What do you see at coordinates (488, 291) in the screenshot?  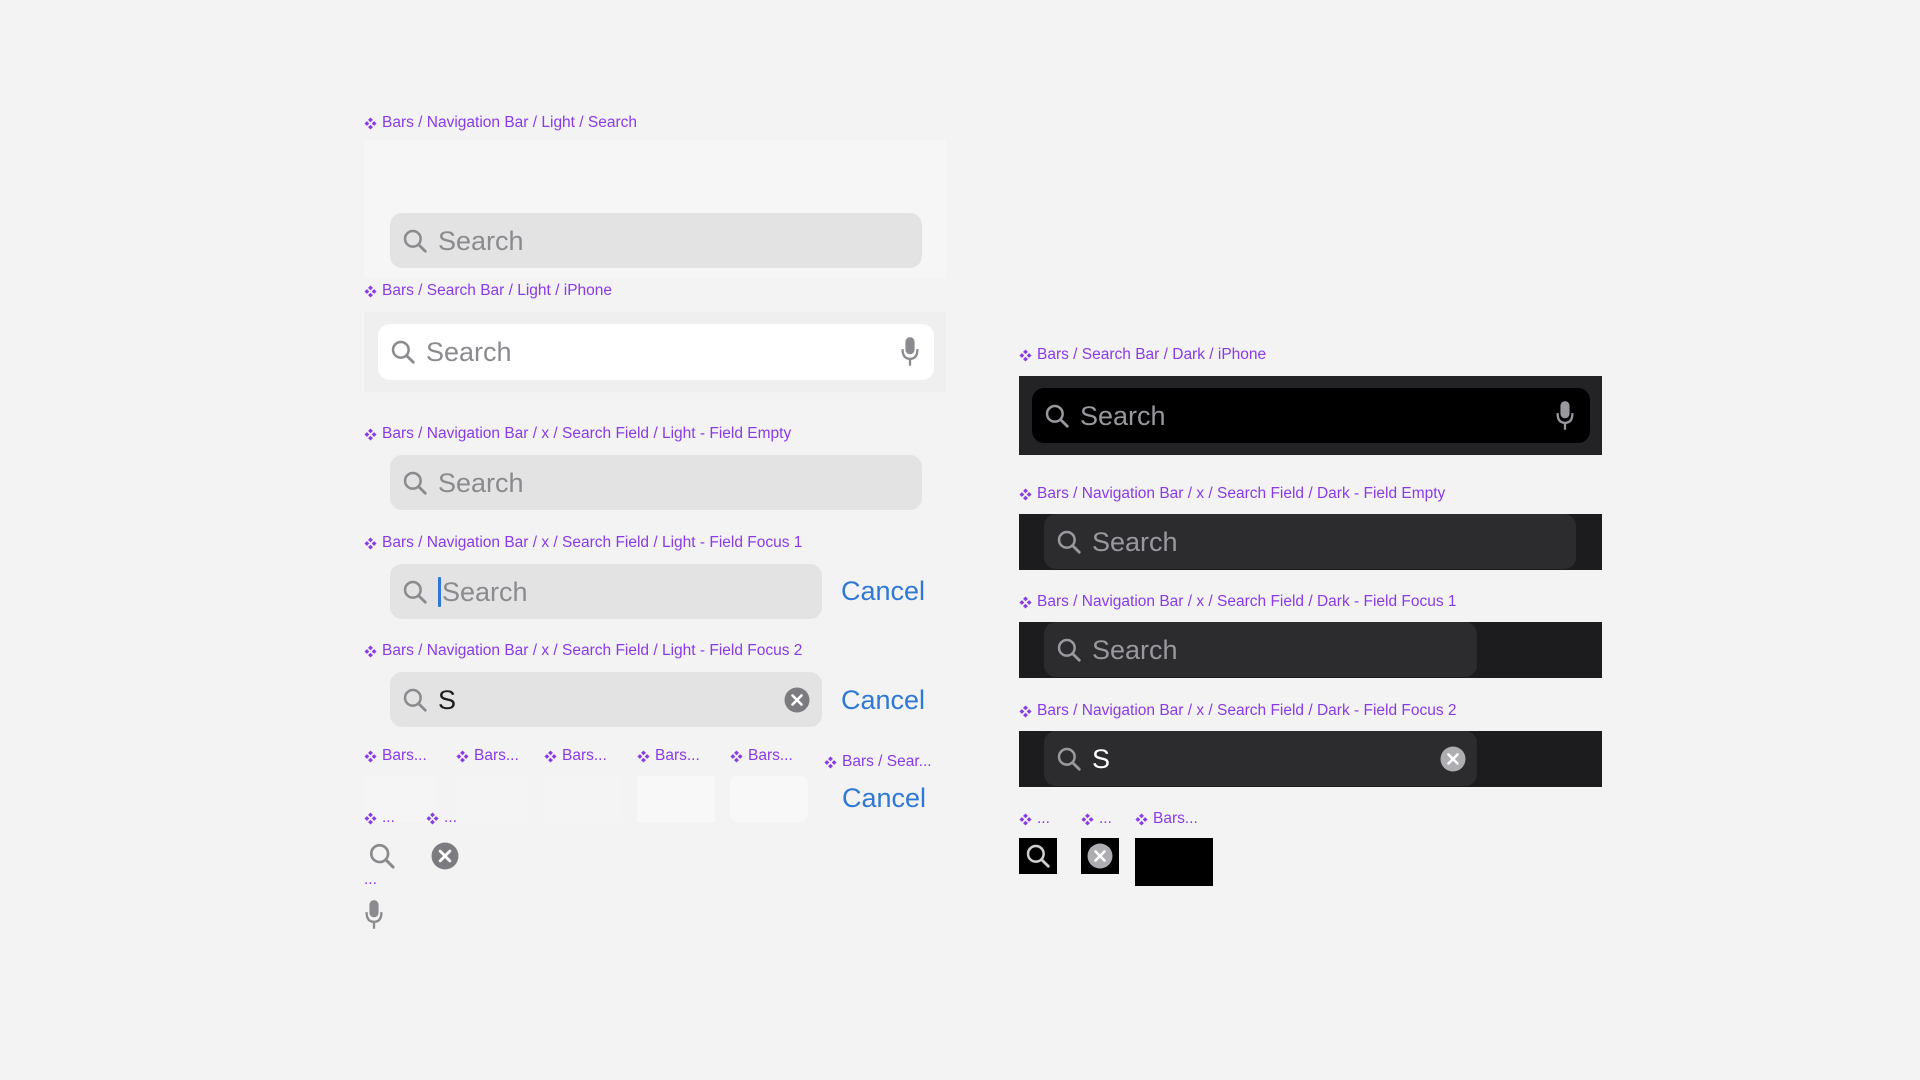 I see `component-label-search-light-iphone: Bars / Search Bar / Light / iPhone` at bounding box center [488, 291].